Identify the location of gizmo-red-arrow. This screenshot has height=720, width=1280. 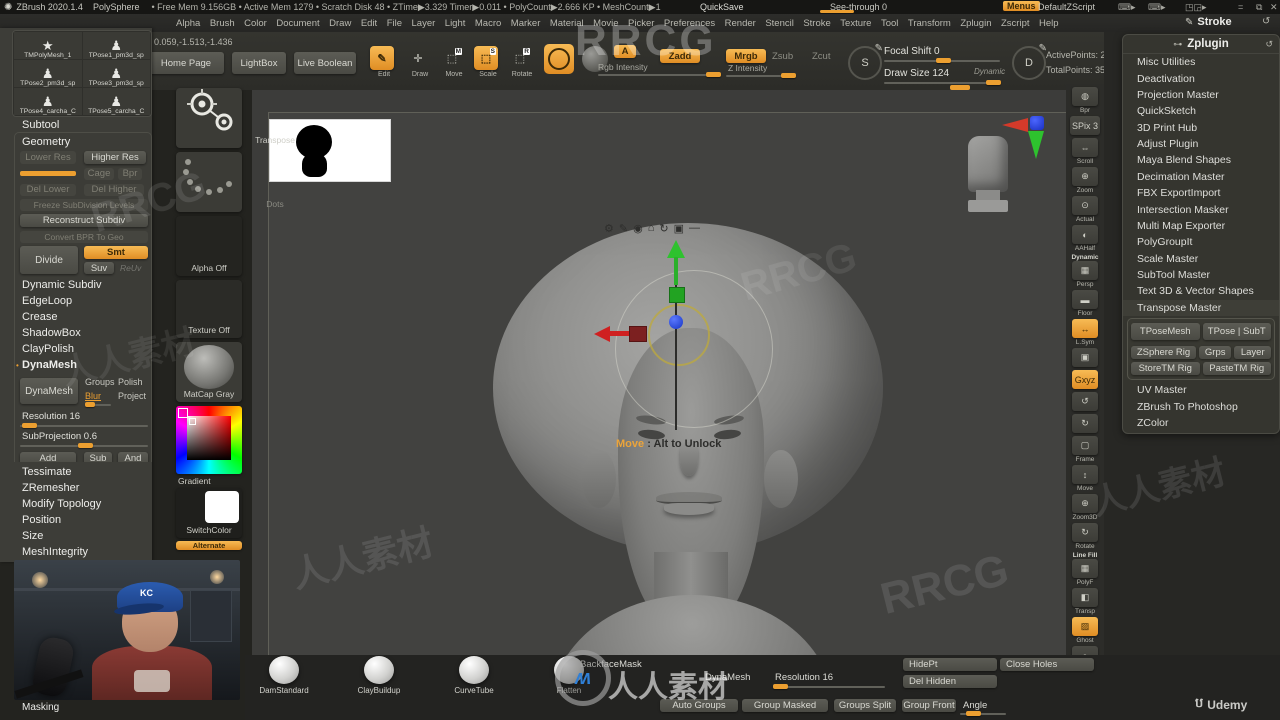
(602, 334).